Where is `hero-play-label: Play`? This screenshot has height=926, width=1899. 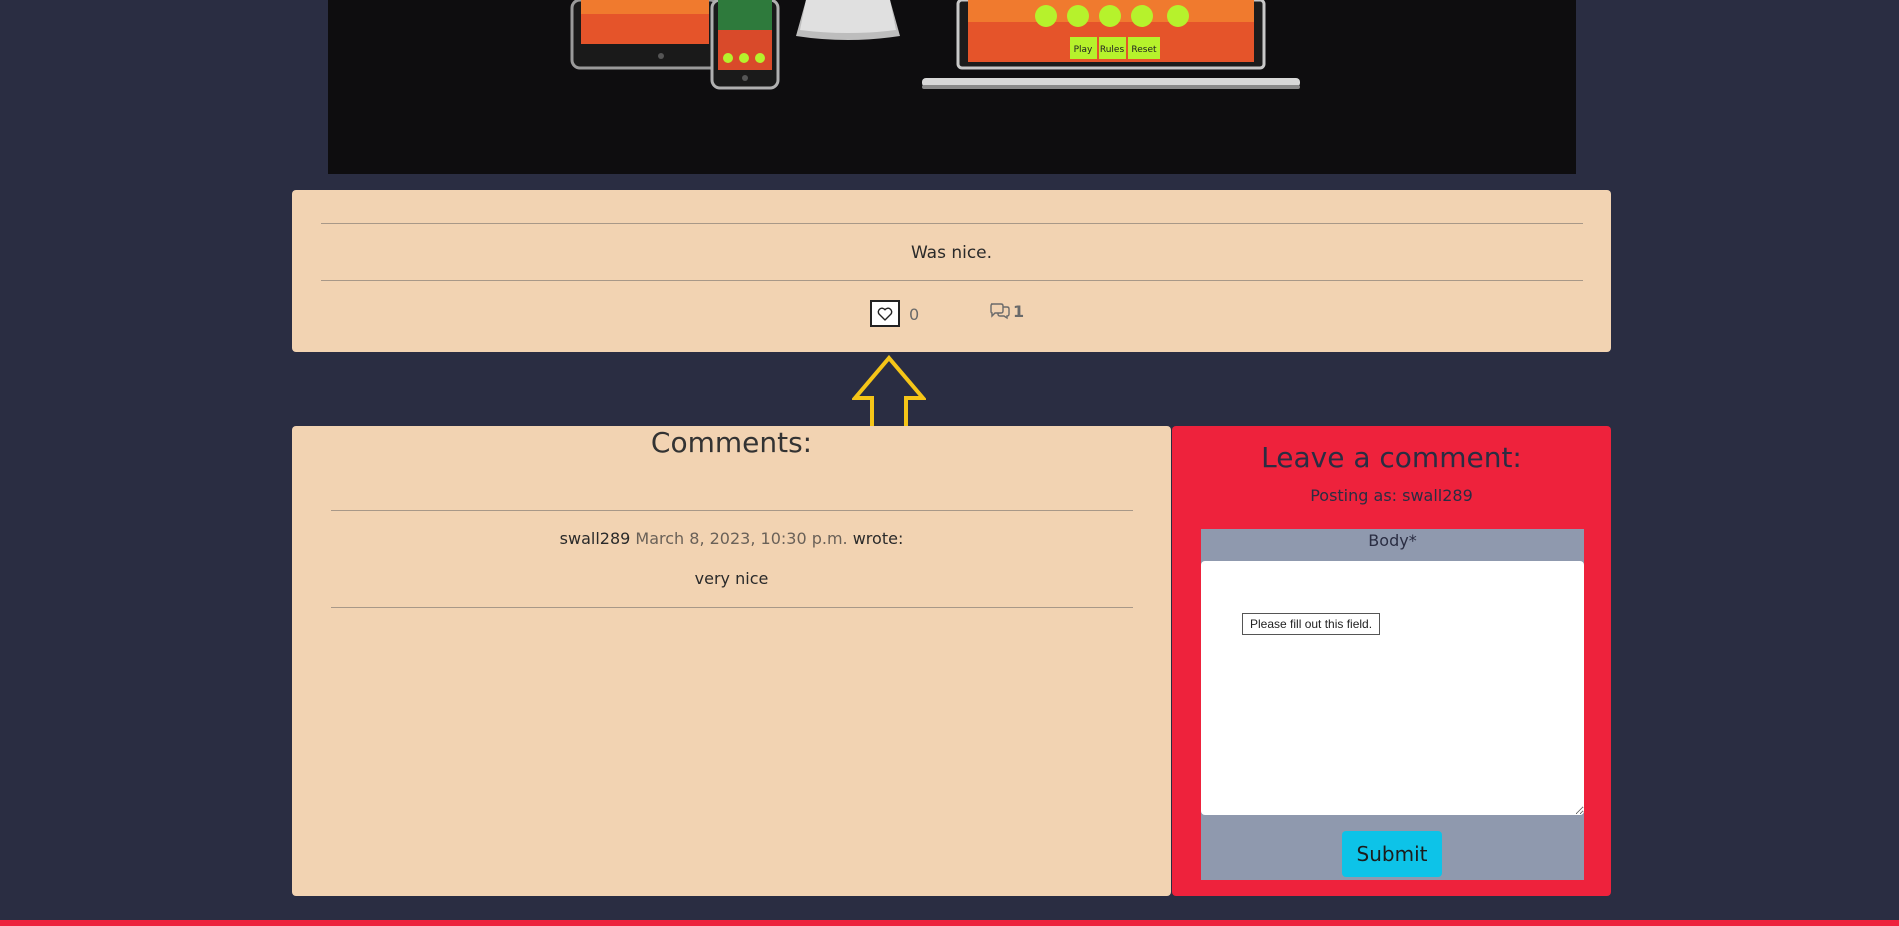
hero-play-label: Play is located at coordinates (1083, 50).